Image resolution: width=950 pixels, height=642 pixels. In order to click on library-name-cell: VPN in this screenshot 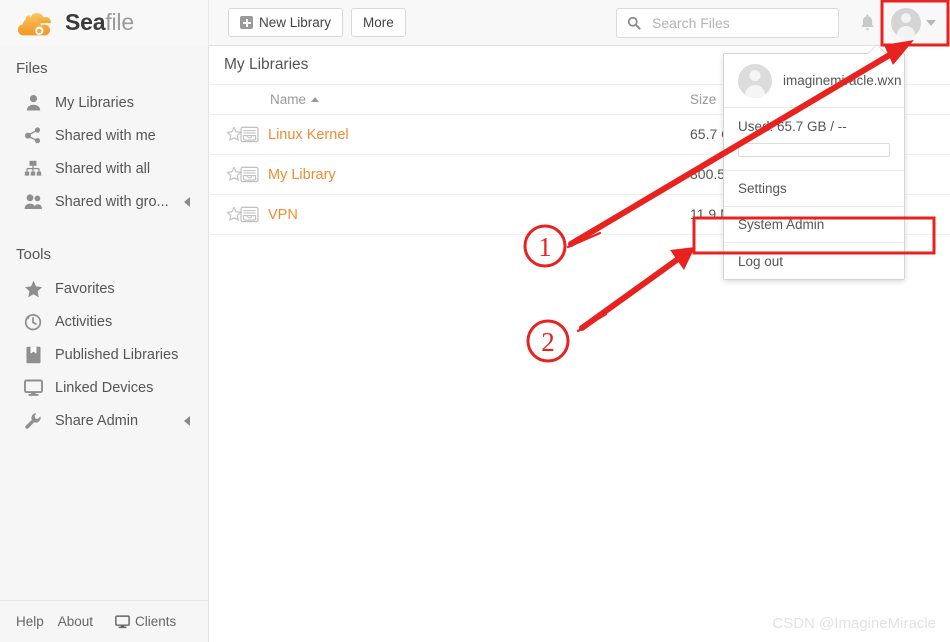, I will do `click(479, 214)`.